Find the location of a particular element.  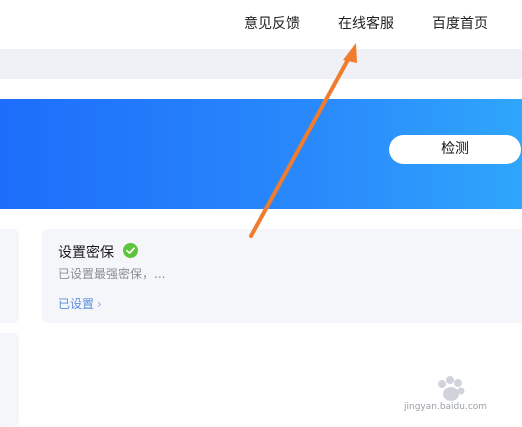

chevron-right-icon: › is located at coordinates (99, 304).